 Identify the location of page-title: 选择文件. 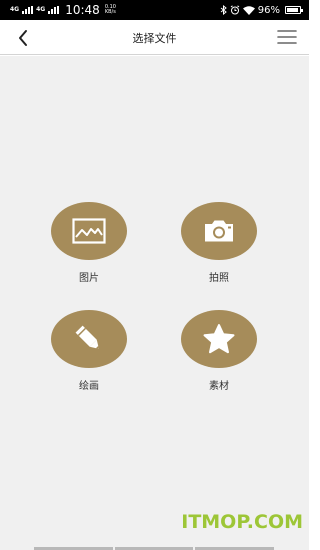
(154, 38).